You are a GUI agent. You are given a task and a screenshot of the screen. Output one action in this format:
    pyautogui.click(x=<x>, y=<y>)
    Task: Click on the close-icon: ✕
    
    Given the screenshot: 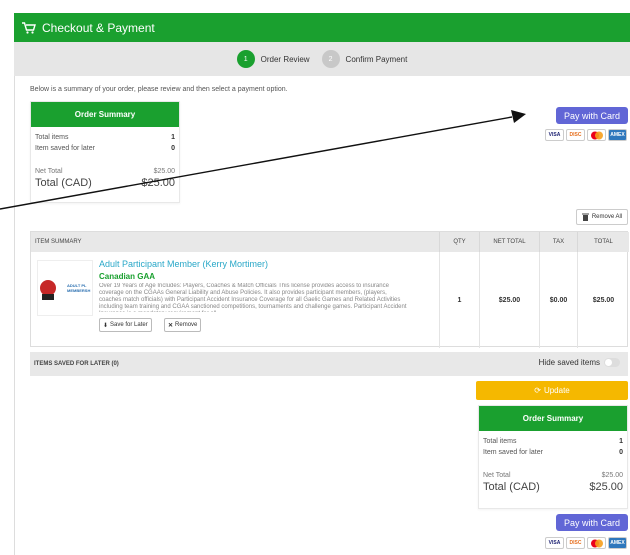 What is the action you would take?
    pyautogui.click(x=171, y=325)
    